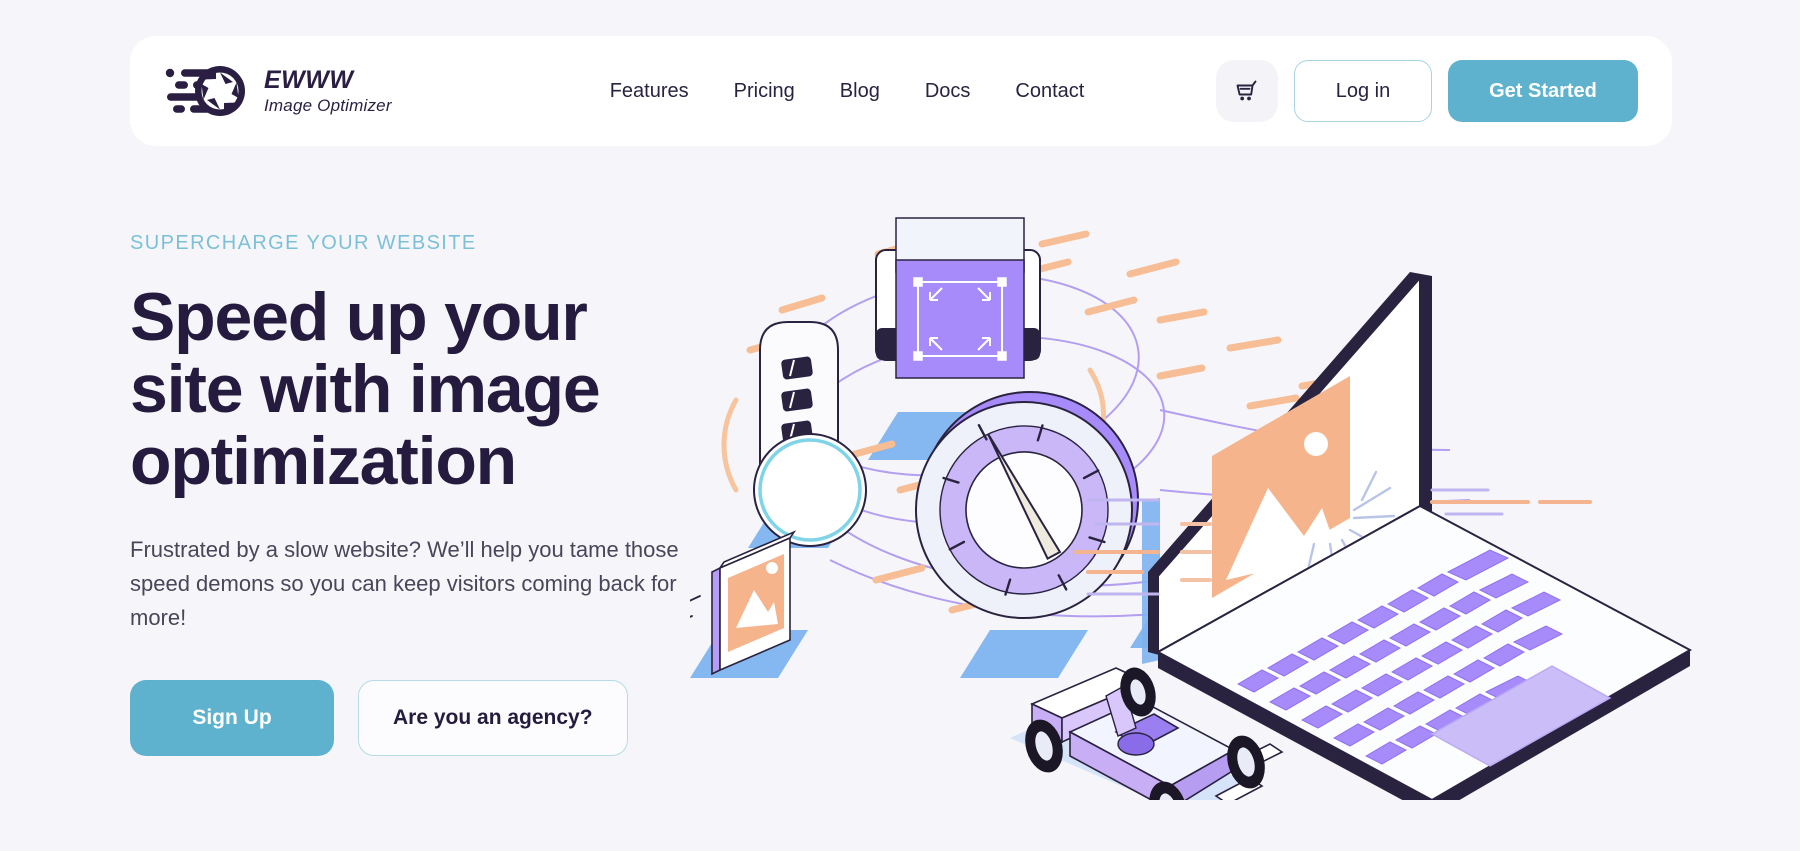 The height and width of the screenshot is (851, 1800). What do you see at coordinates (958, 298) in the screenshot?
I see `image-resize-tool` at bounding box center [958, 298].